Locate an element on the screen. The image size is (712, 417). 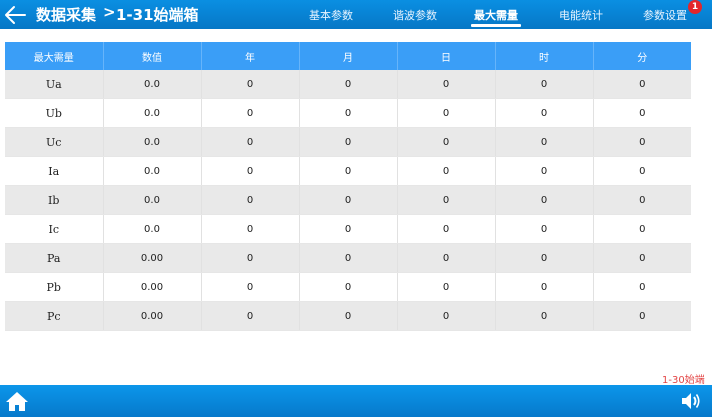
table-row: Pb 0.00 0 0 0 0 0 is located at coordinates (348, 287).